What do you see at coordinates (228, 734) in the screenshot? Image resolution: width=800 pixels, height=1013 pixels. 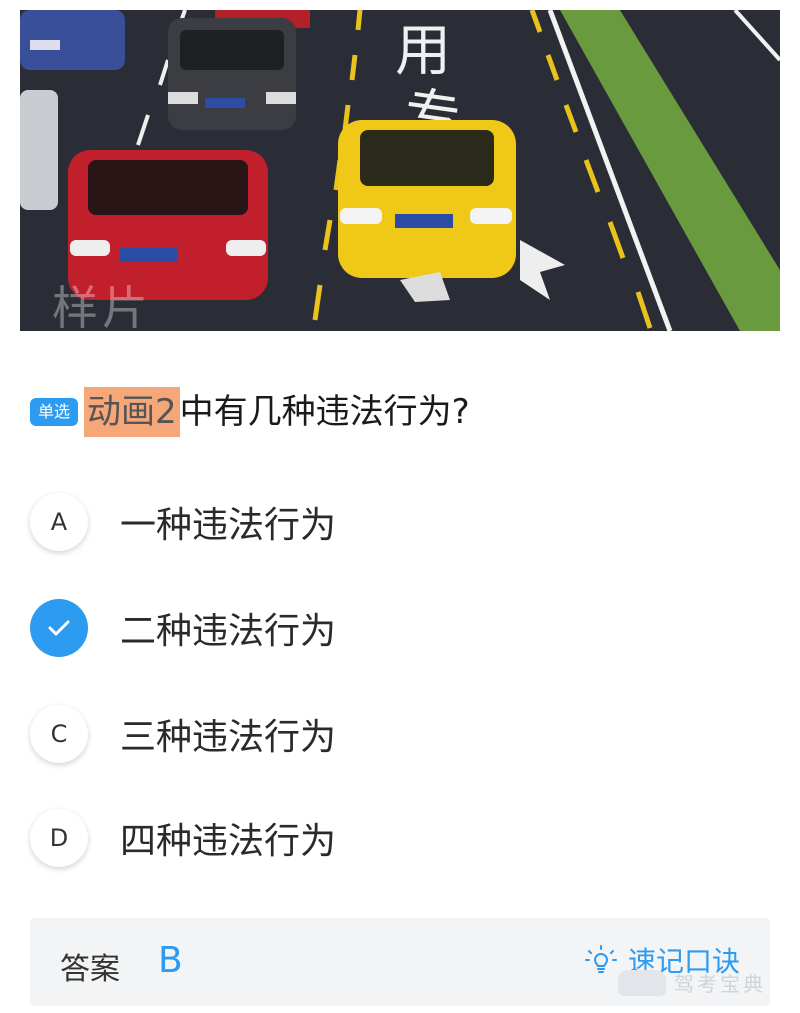 I see `option-c-text: 三种违法行为` at bounding box center [228, 734].